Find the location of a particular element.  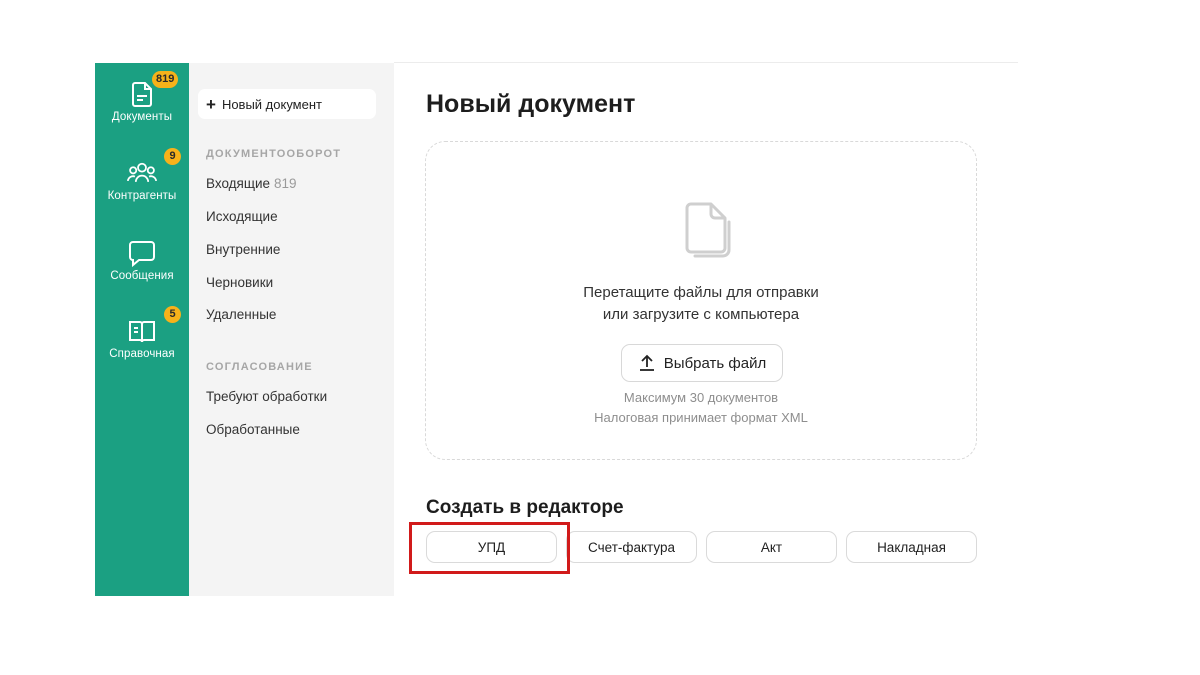

nav-messages: Сообщения is located at coordinates (142, 260).